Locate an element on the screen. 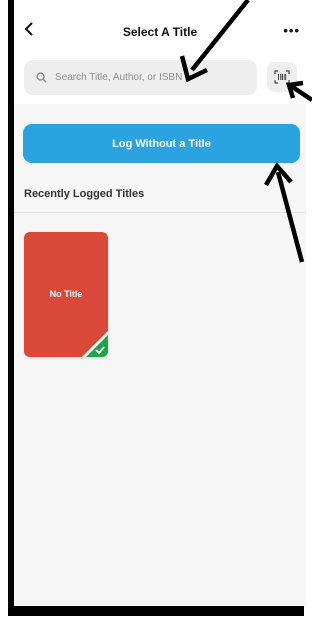  book-card-no-title: No Title is located at coordinates (66, 294).